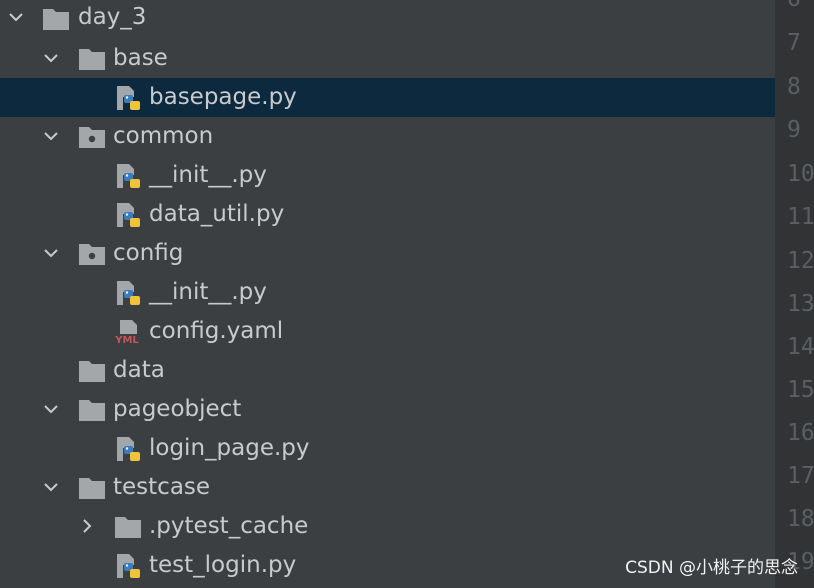 This screenshot has width=814, height=588. Describe the element at coordinates (800, 304) in the screenshot. I see `line-number: 13` at that location.